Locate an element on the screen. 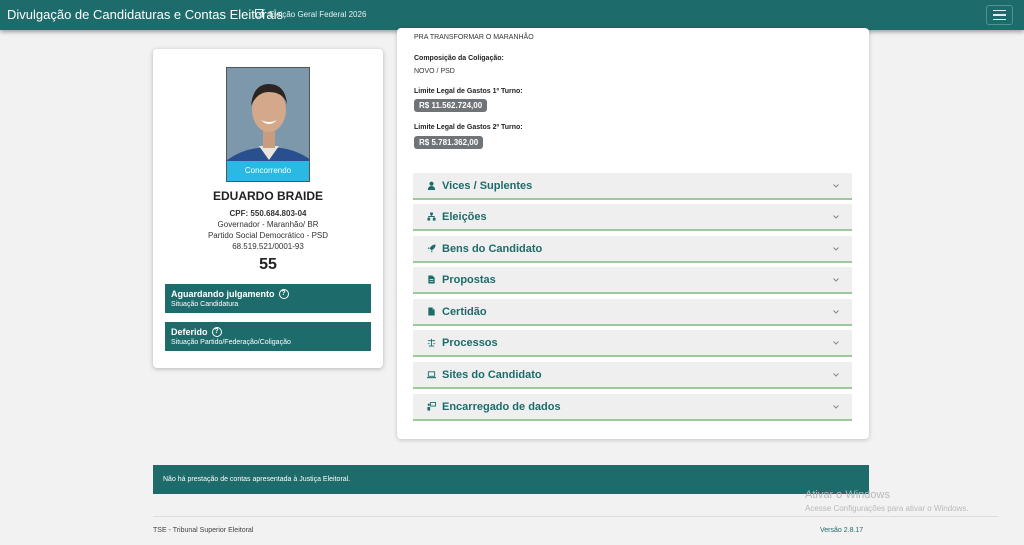  party-status-title: Deferido is located at coordinates (189, 332).